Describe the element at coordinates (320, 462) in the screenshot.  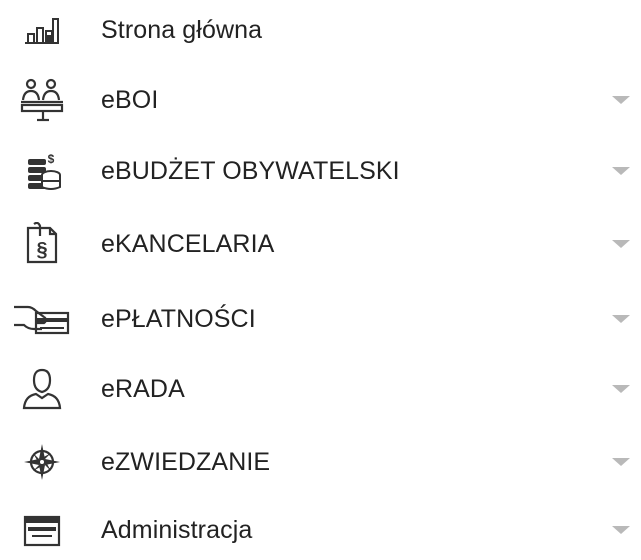
I see `menu-item-ezwiedzanie: eZWIEDZANIE` at that location.